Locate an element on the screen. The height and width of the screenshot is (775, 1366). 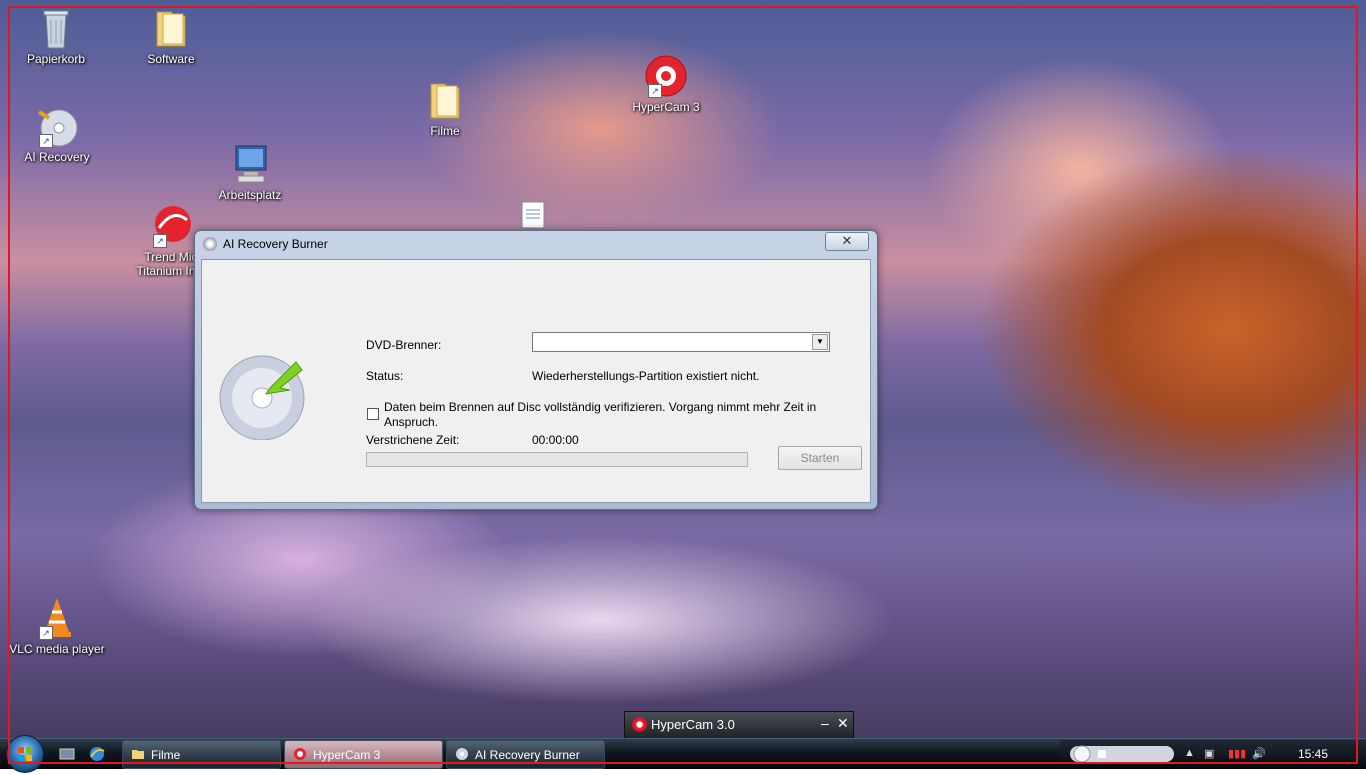
dialog-title: AI Recovery Burner is located at coordinates (275, 244).